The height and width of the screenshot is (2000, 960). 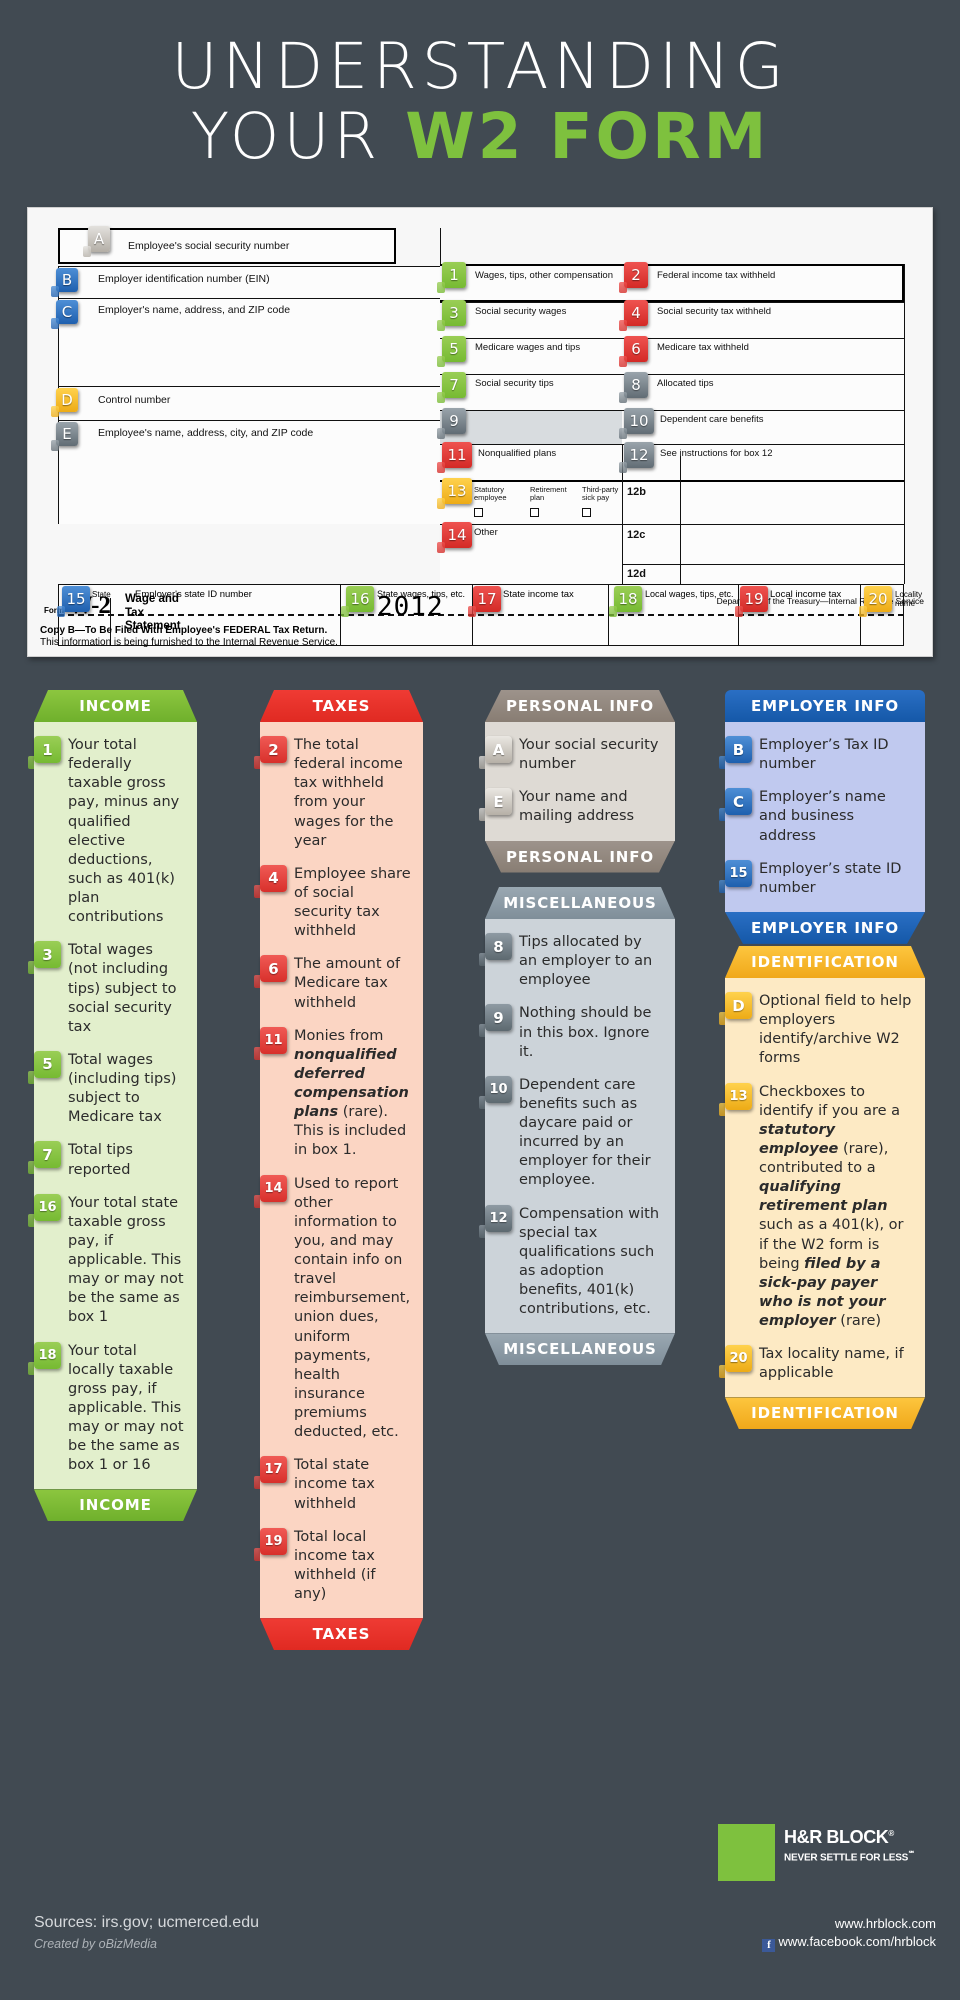 I want to click on panel-ident-title-bottom: IDENTIFICATION, so click(x=825, y=1413).